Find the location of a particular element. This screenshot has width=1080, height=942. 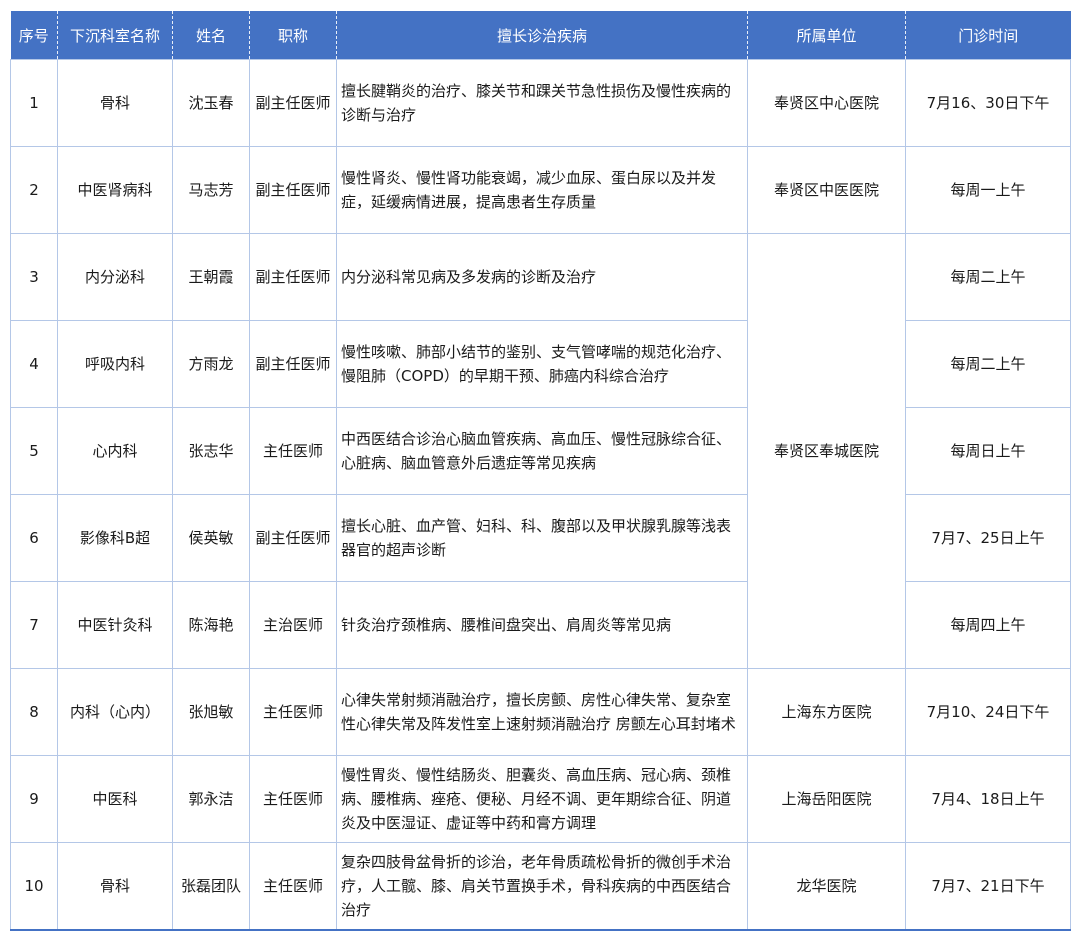

cell-dept: 内分泌科 is located at coordinates (115, 277).